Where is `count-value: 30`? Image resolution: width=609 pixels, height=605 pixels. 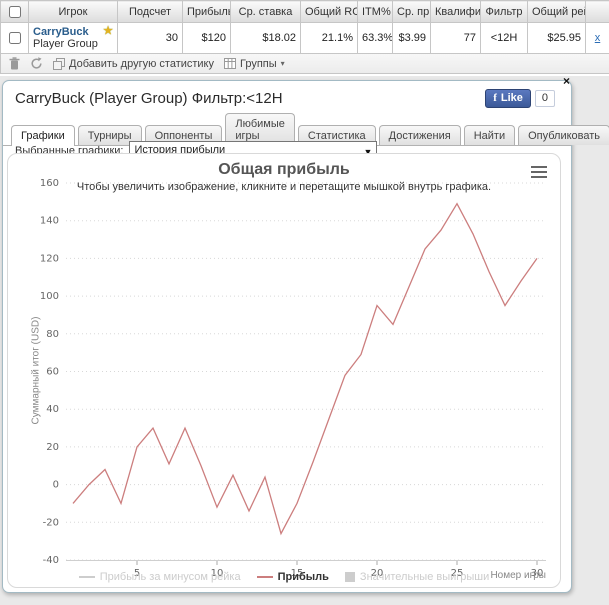 count-value: 30 is located at coordinates (150, 38).